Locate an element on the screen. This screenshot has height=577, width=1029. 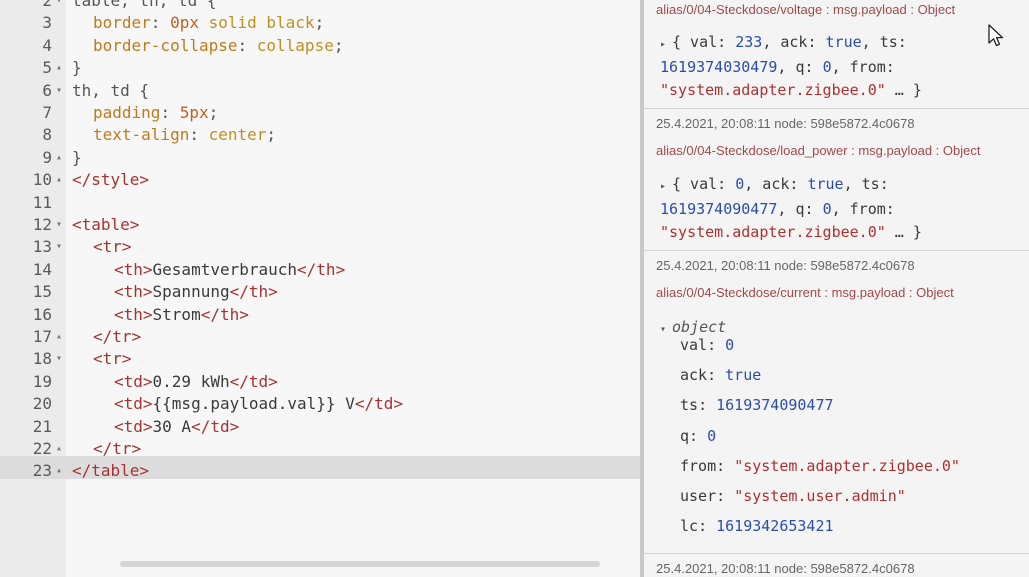
code-line: 13 ▾ <tr> is located at coordinates (320, 247).